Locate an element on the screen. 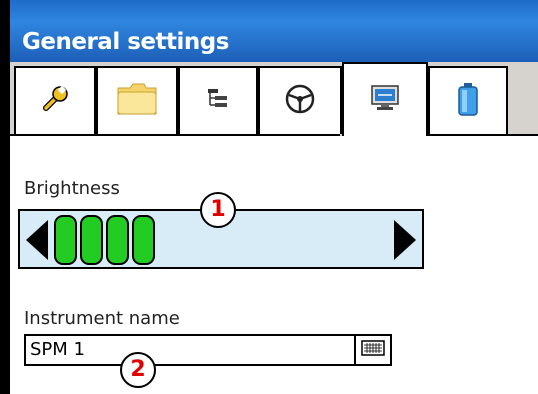 This screenshot has height=394, width=538. tab-folder is located at coordinates (137, 100).